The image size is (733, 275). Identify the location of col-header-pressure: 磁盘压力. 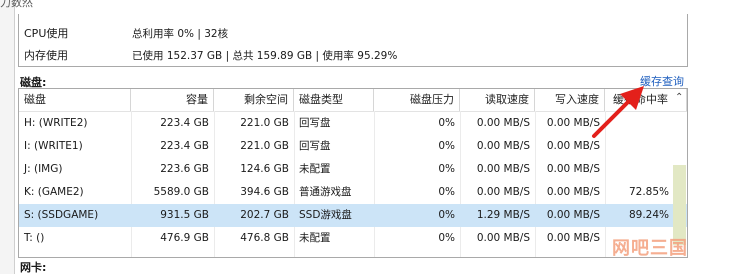
(417, 100).